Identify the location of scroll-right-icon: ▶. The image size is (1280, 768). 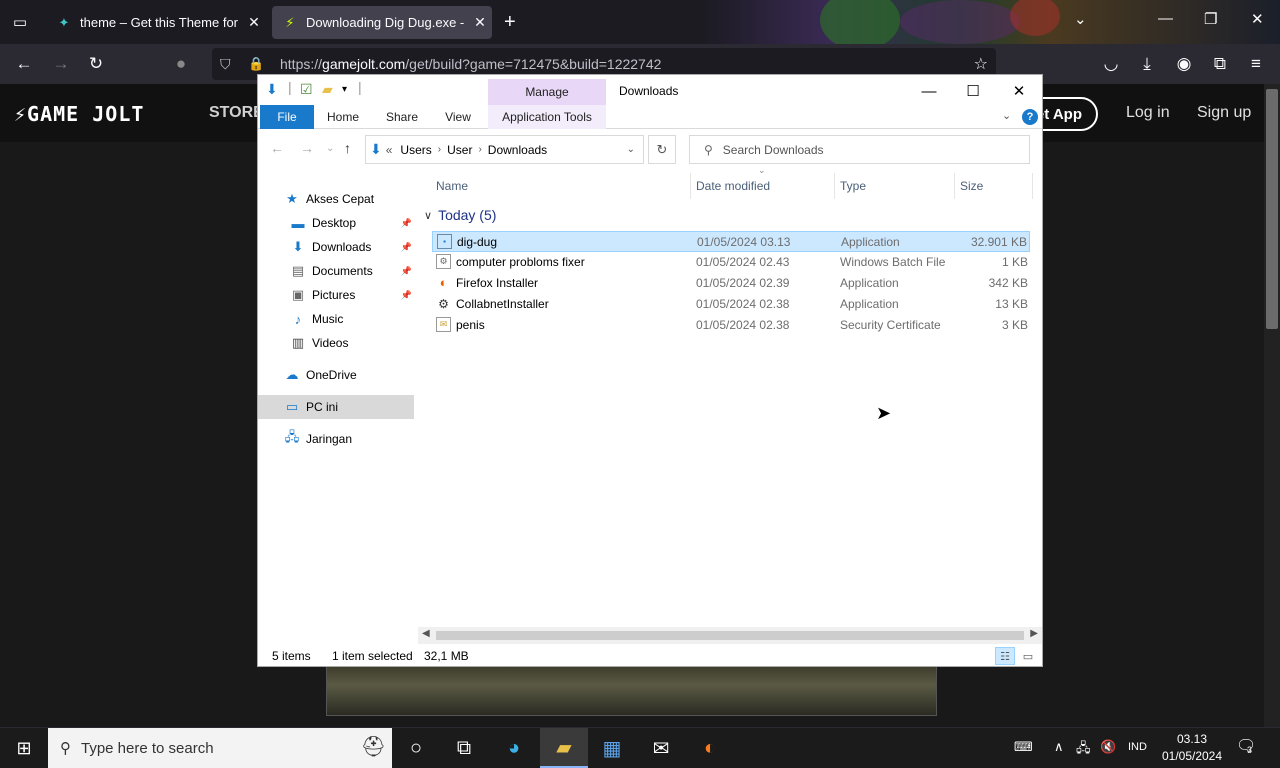
(1034, 633).